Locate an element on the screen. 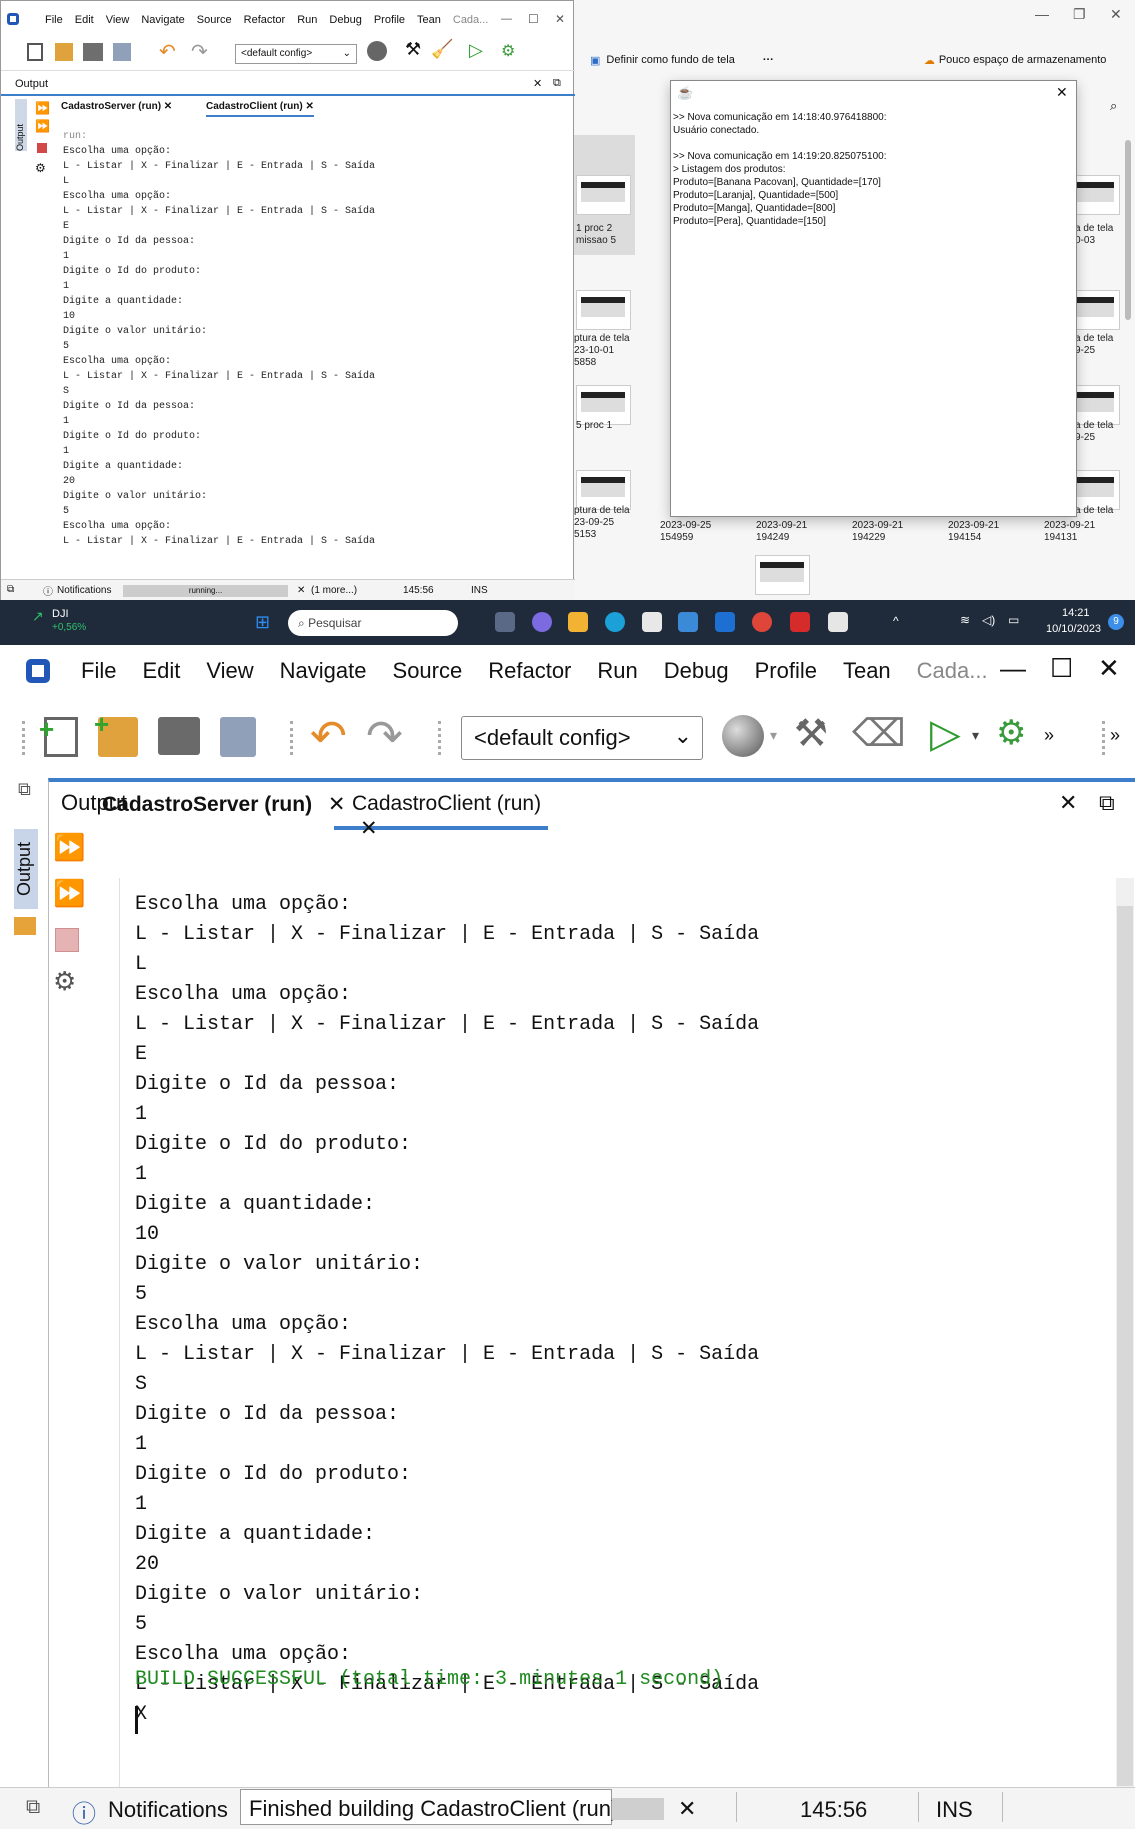 The image size is (1135, 1829). scrollbar-track is located at coordinates (1125, 1334).